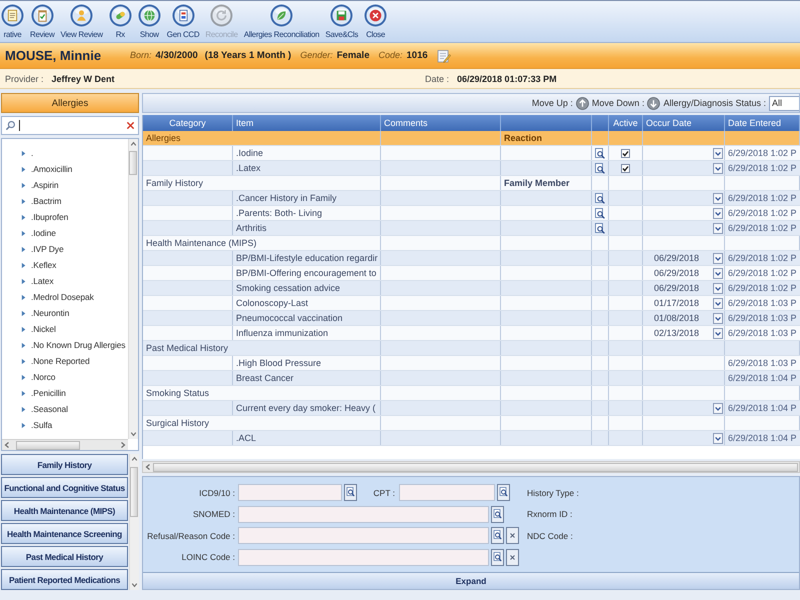  Describe the element at coordinates (42, 21) in the screenshot. I see `toolbar-button: Review` at that location.